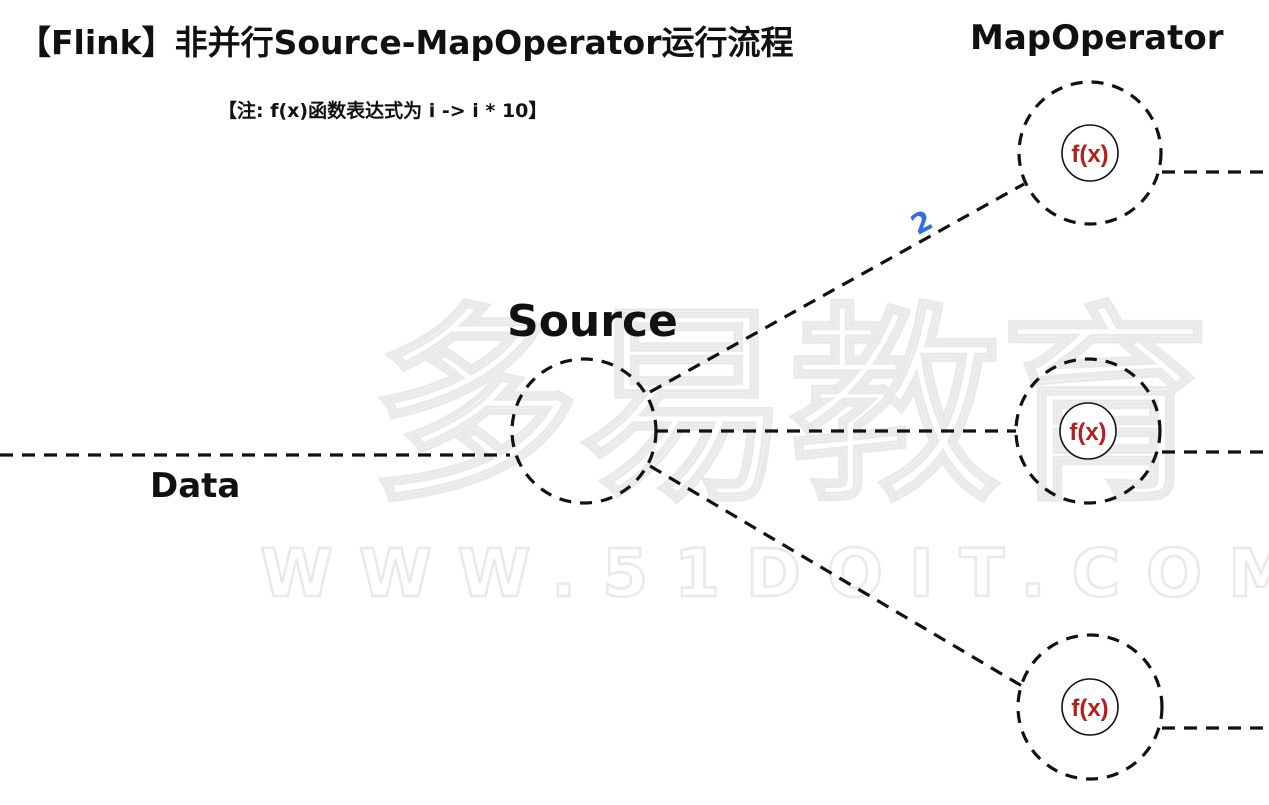  Describe the element at coordinates (1097, 38) in the screenshot. I see `map-operator-label: MapOperator` at that location.